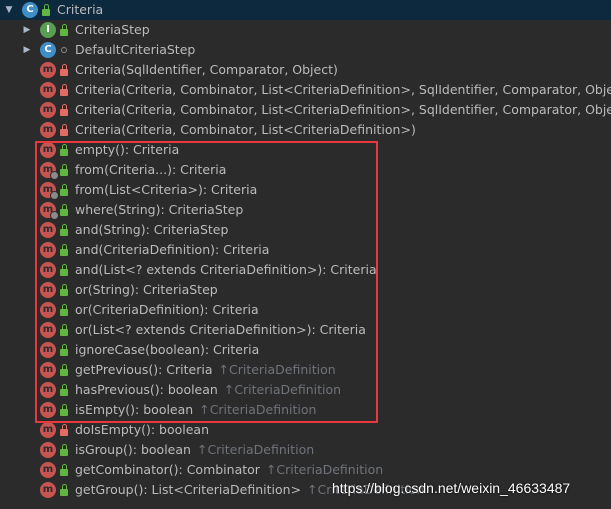 Image resolution: width=611 pixels, height=509 pixels. What do you see at coordinates (146, 289) in the screenshot?
I see `member-label: or(String): CriteriaStep` at bounding box center [146, 289].